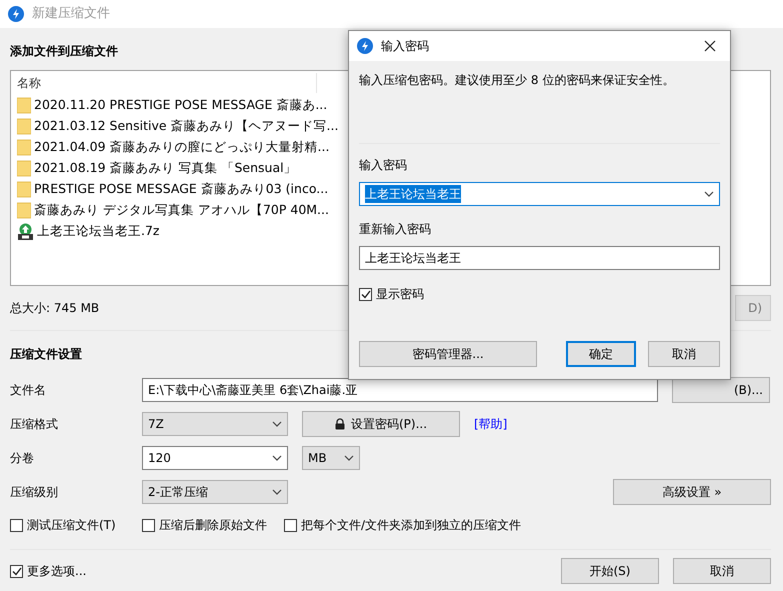 This screenshot has height=591, width=783. Describe the element at coordinates (22, 458) in the screenshot. I see `field-label: 分卷` at that location.